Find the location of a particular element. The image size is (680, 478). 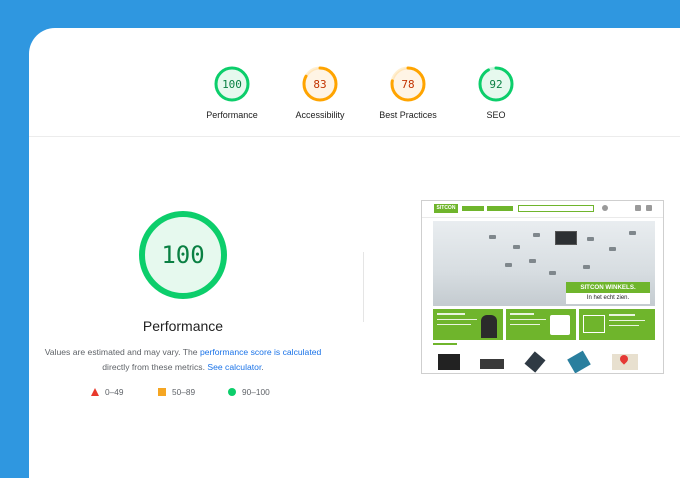

header-divider is located at coordinates (354, 136).